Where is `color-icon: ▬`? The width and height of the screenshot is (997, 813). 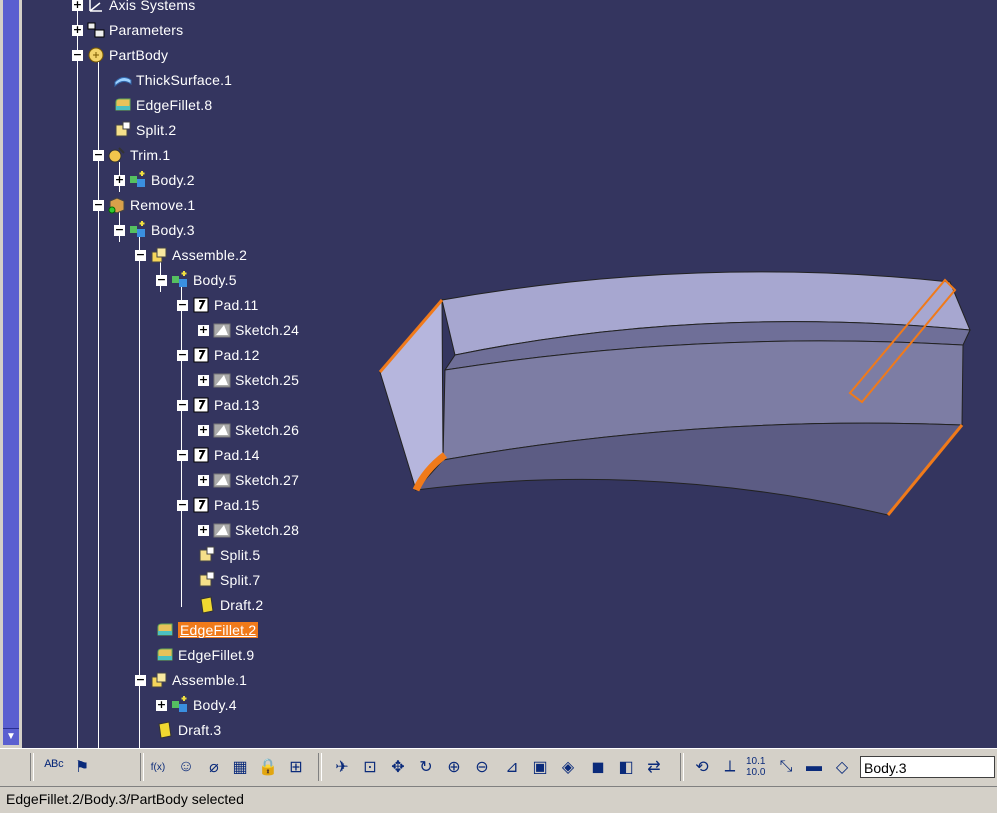 color-icon: ▬ is located at coordinates (814, 767).